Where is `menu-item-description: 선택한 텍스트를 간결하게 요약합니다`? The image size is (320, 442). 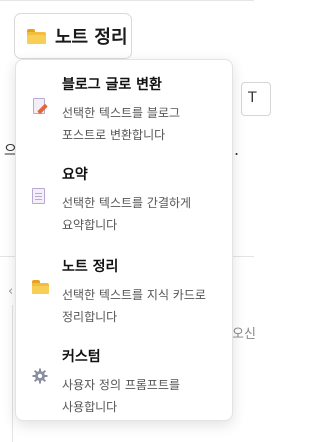 menu-item-description: 선택한 텍스트를 간결하게 요약합니다 is located at coordinates (127, 214).